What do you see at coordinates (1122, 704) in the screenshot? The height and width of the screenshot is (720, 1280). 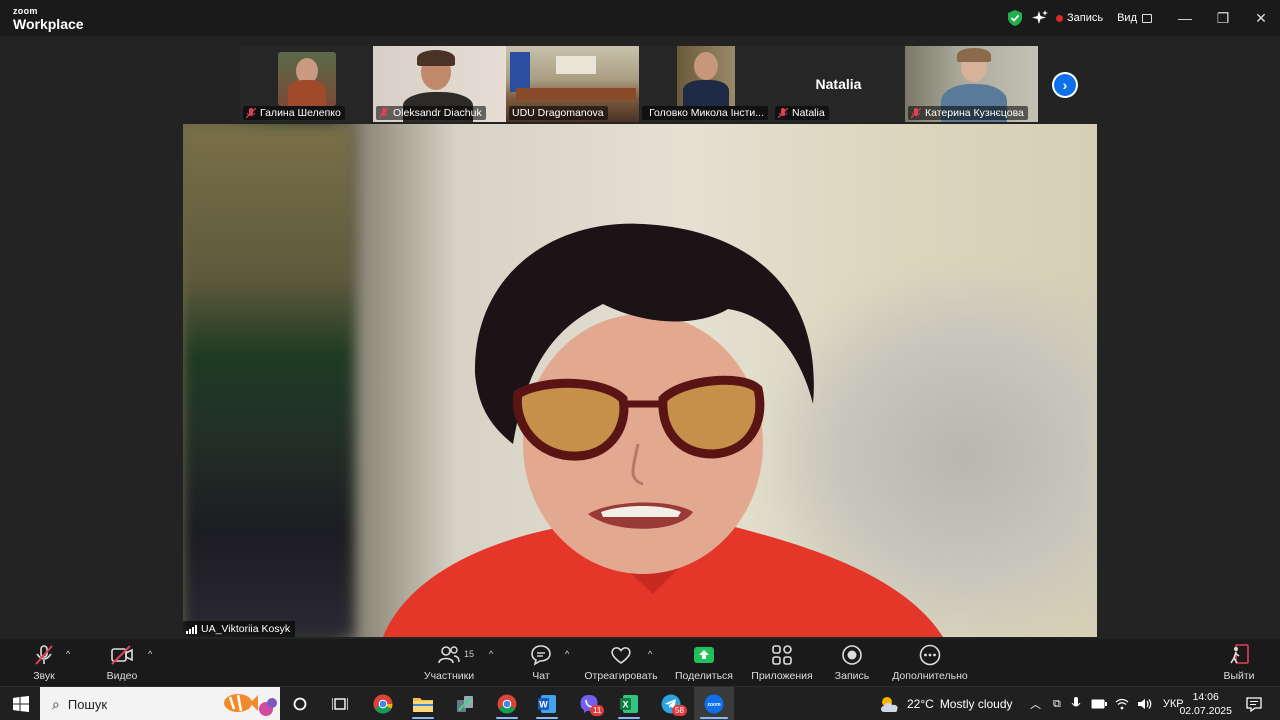 I see `wifi-icon` at bounding box center [1122, 704].